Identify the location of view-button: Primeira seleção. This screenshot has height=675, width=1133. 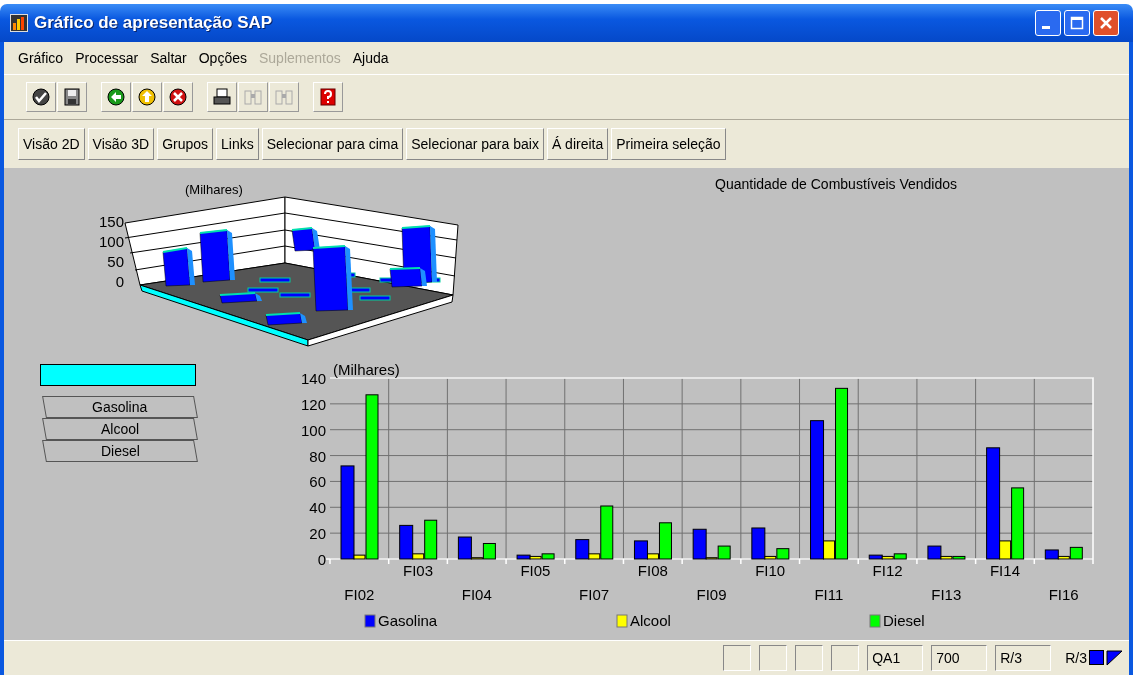
(668, 144).